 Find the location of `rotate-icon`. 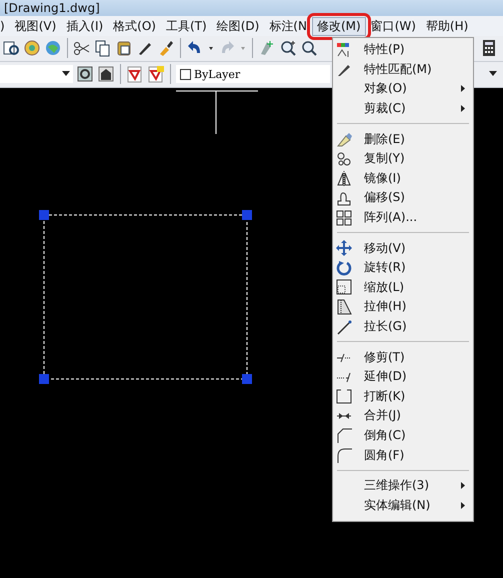

rotate-icon is located at coordinates (344, 268).